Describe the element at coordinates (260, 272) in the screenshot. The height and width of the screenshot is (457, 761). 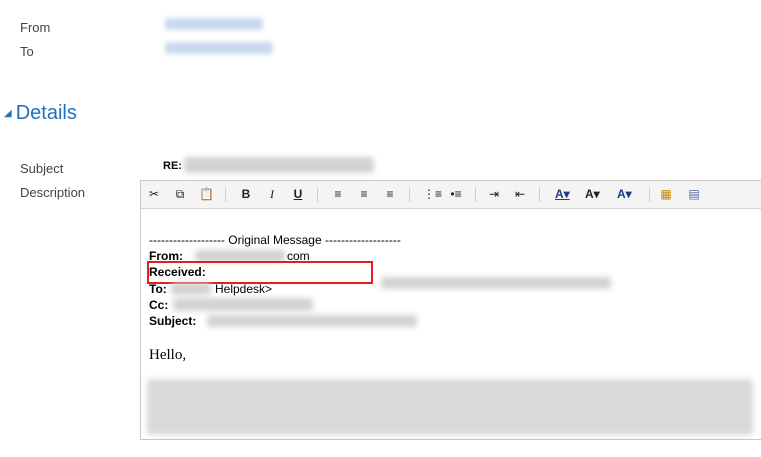
I see `received-highlight-box` at that location.